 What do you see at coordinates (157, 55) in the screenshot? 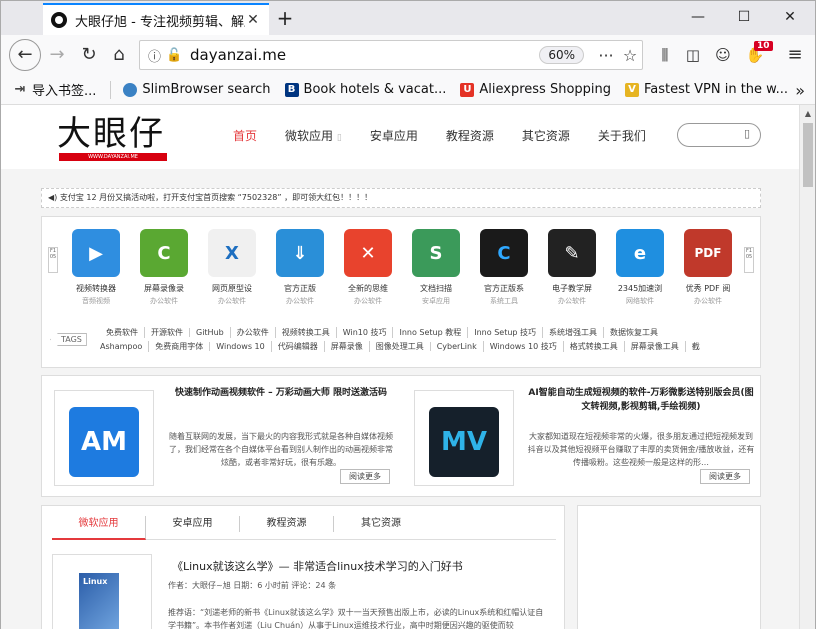
I see `info-icon: ⓘ` at bounding box center [157, 55].